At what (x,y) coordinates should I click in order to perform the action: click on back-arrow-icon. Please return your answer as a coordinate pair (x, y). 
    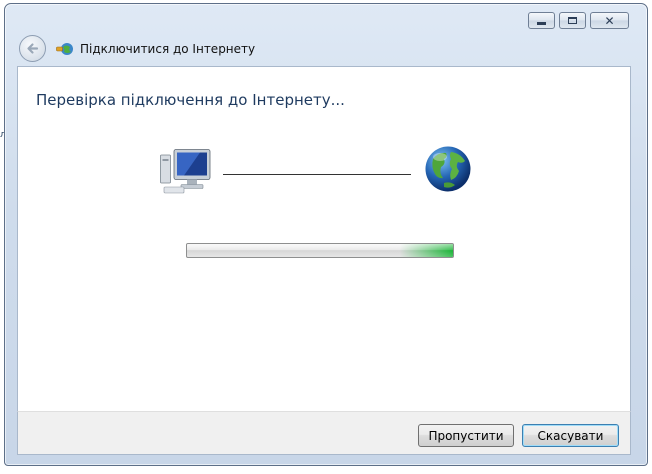
    Looking at the image, I should click on (33, 48).